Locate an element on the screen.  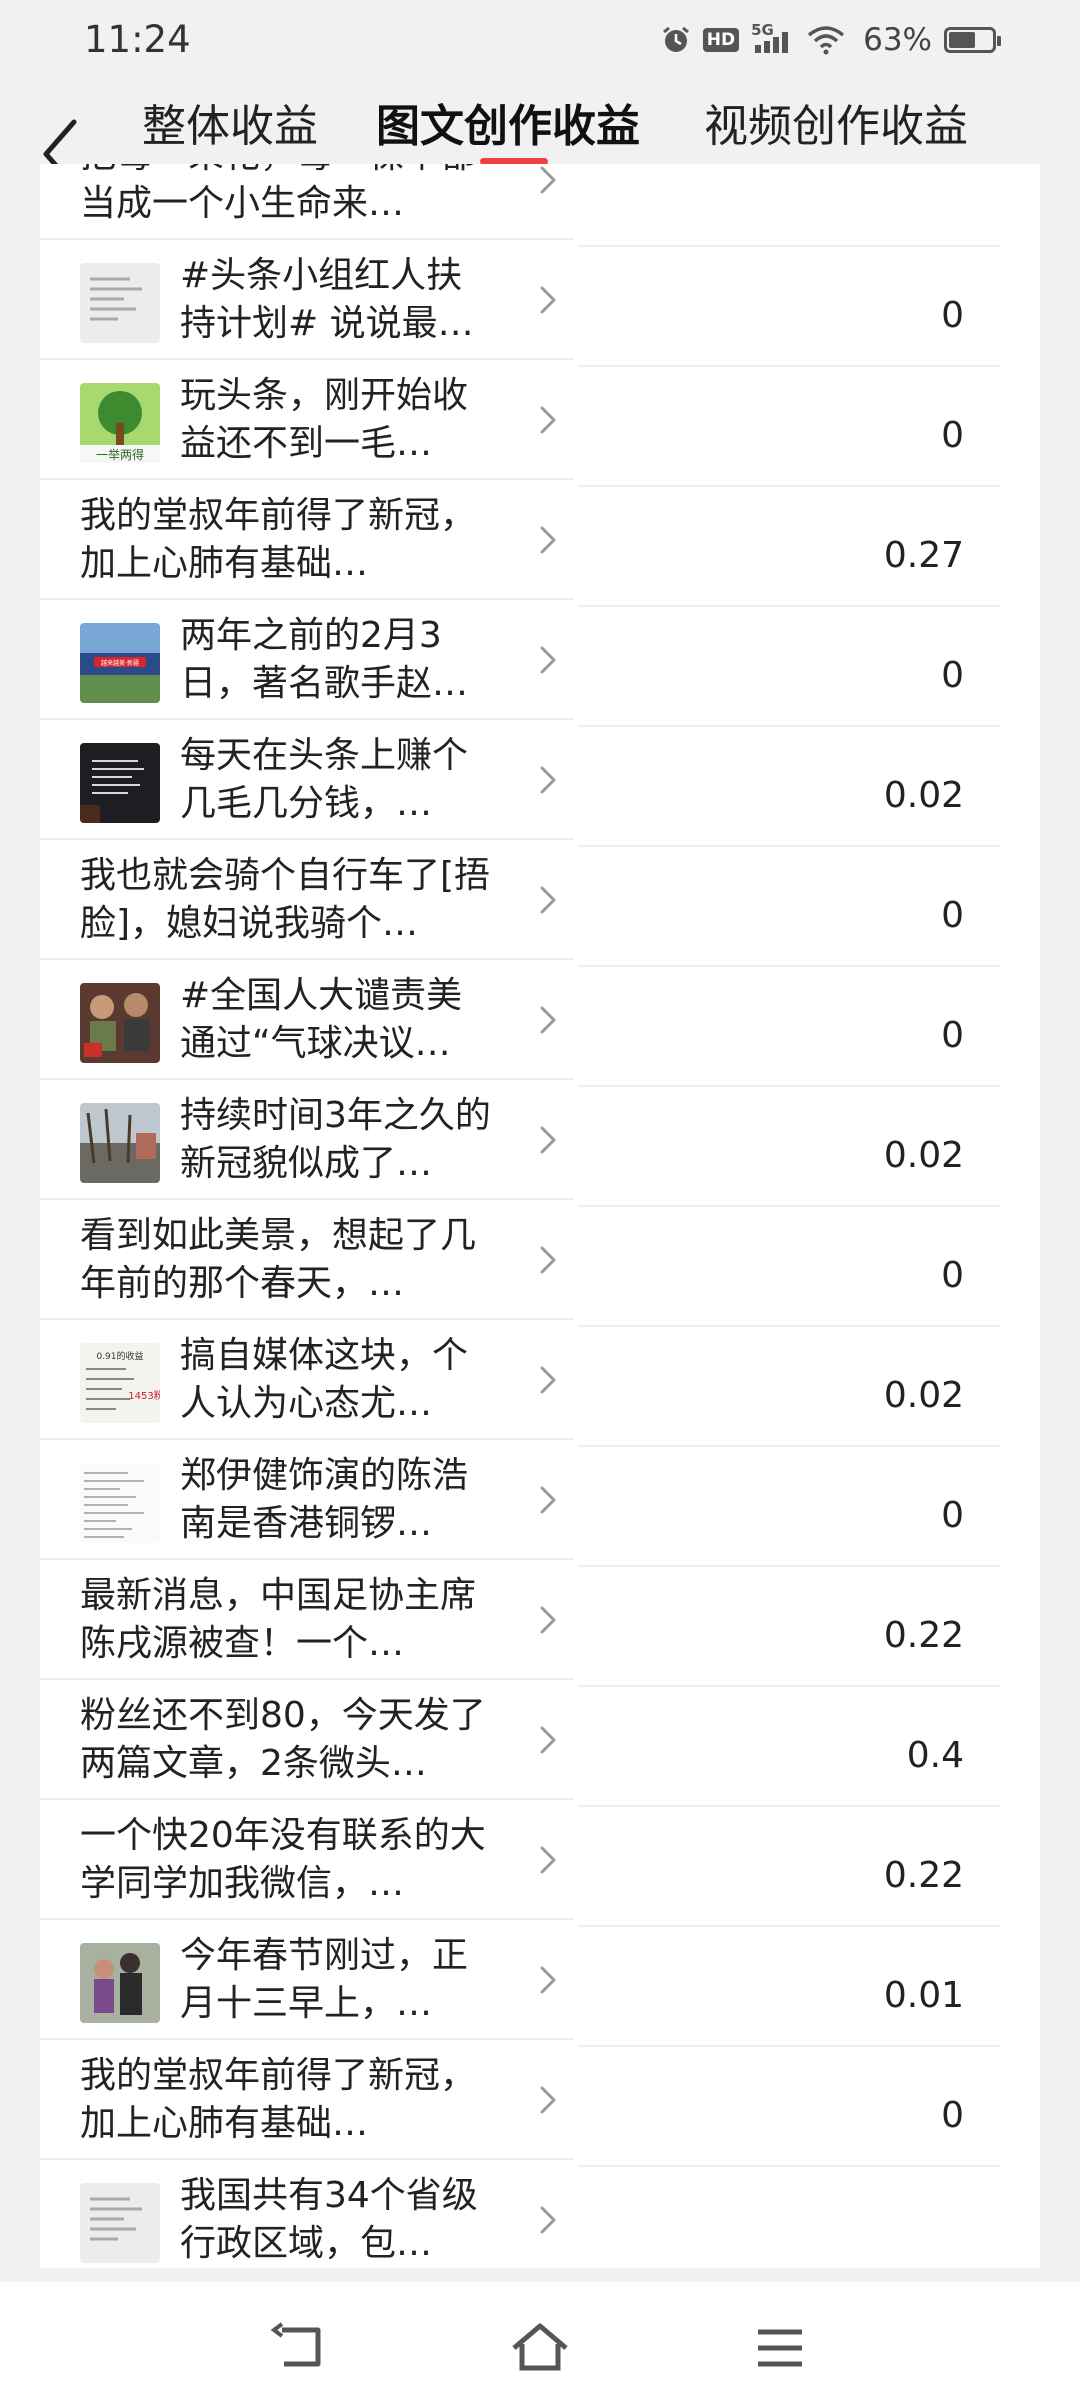
article-row: #头条小组红人扶持计划# 说说最… 0 is located at coordinates (540, 303).